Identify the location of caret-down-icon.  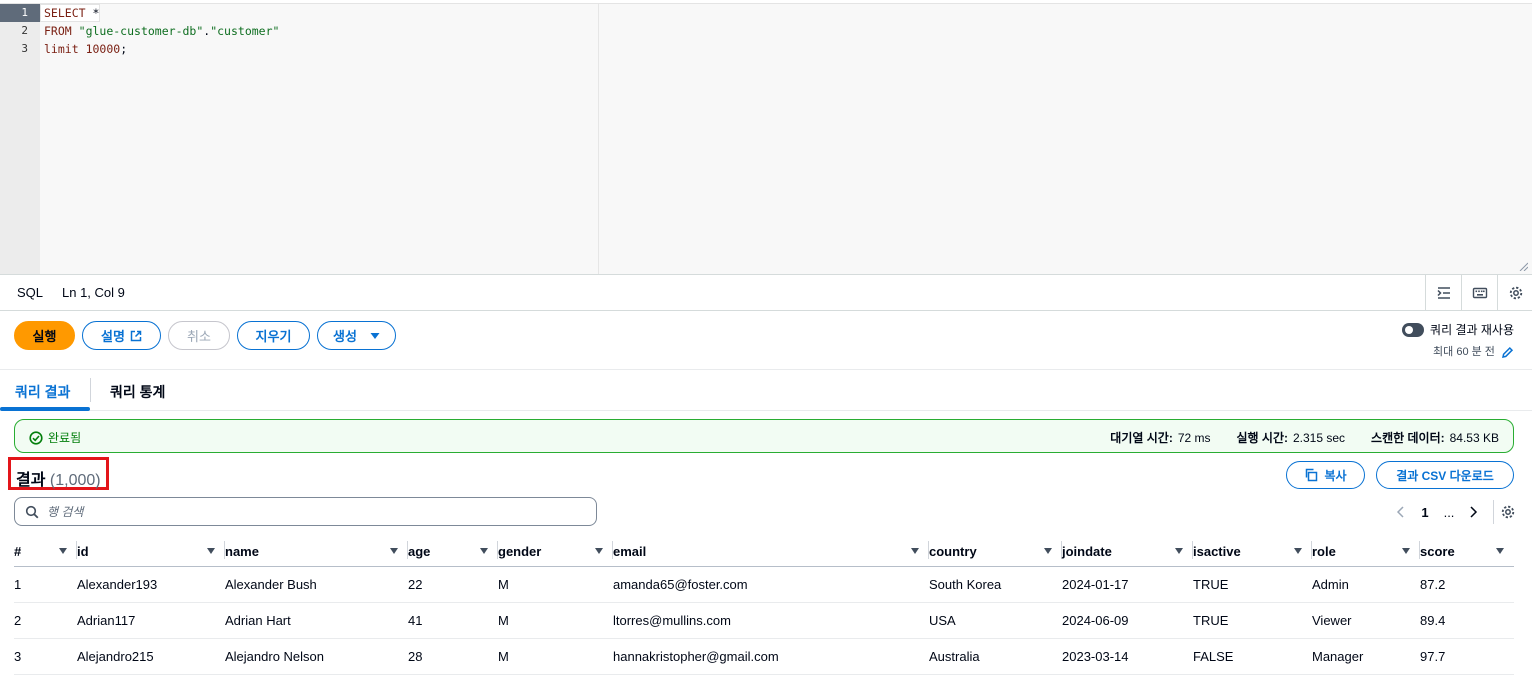
(375, 335).